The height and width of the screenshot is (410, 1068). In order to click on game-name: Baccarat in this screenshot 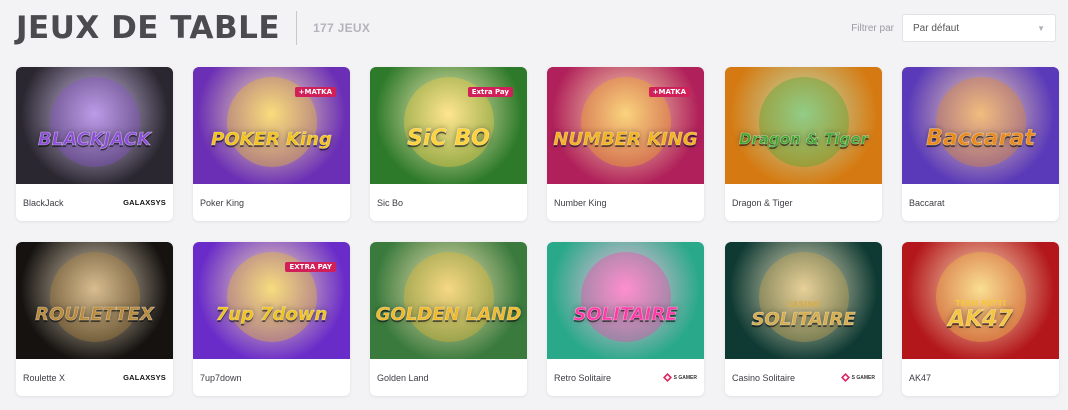, I will do `click(927, 203)`.